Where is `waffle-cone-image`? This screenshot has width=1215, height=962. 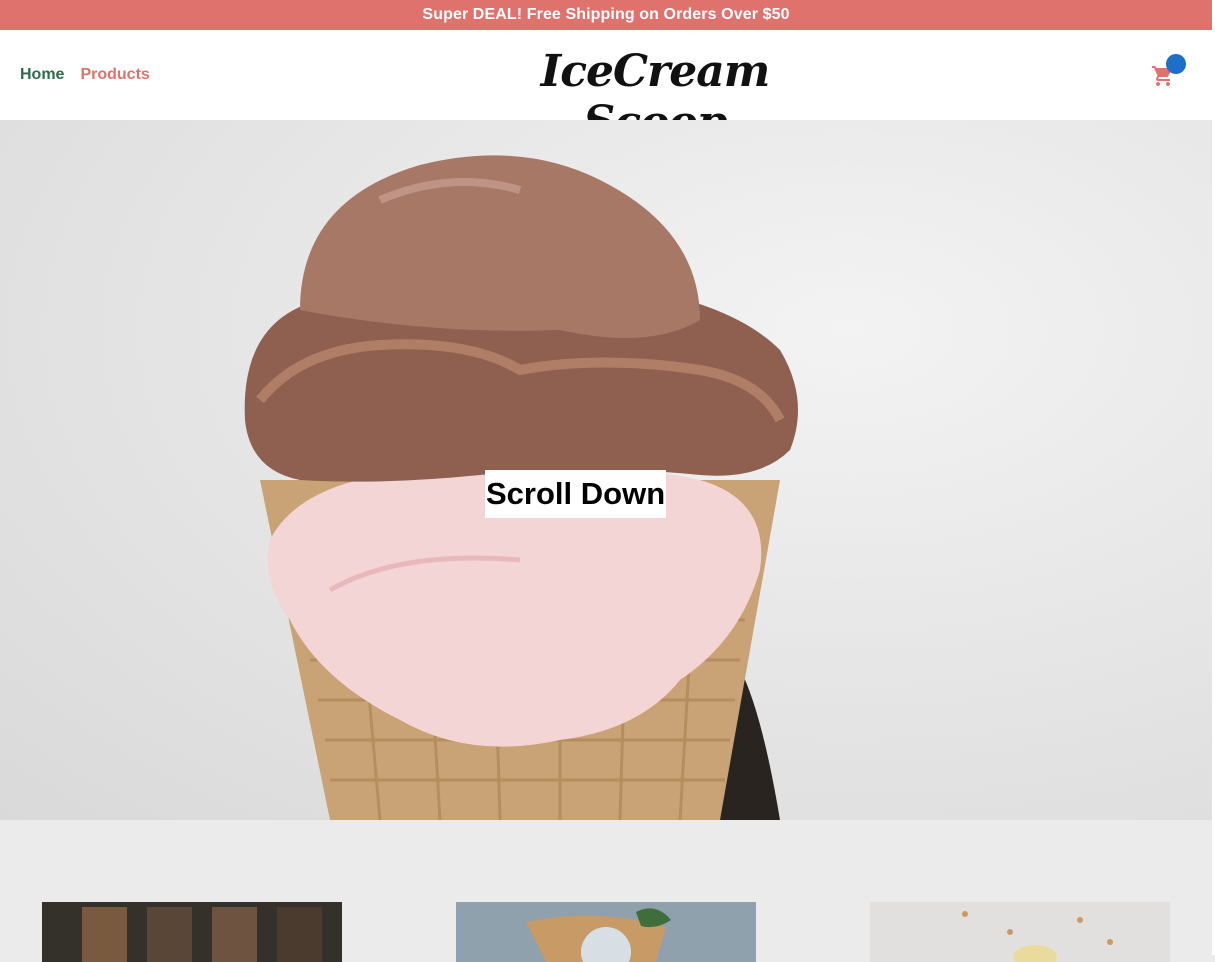 waffle-cone-image is located at coordinates (606, 932).